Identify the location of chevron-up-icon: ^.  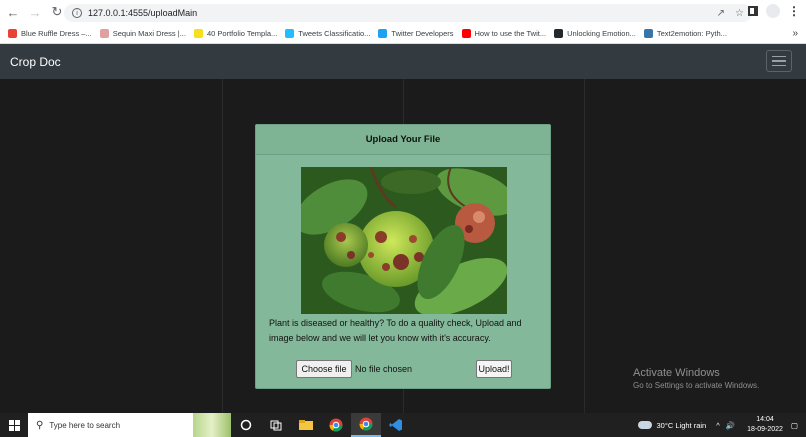
(718, 425).